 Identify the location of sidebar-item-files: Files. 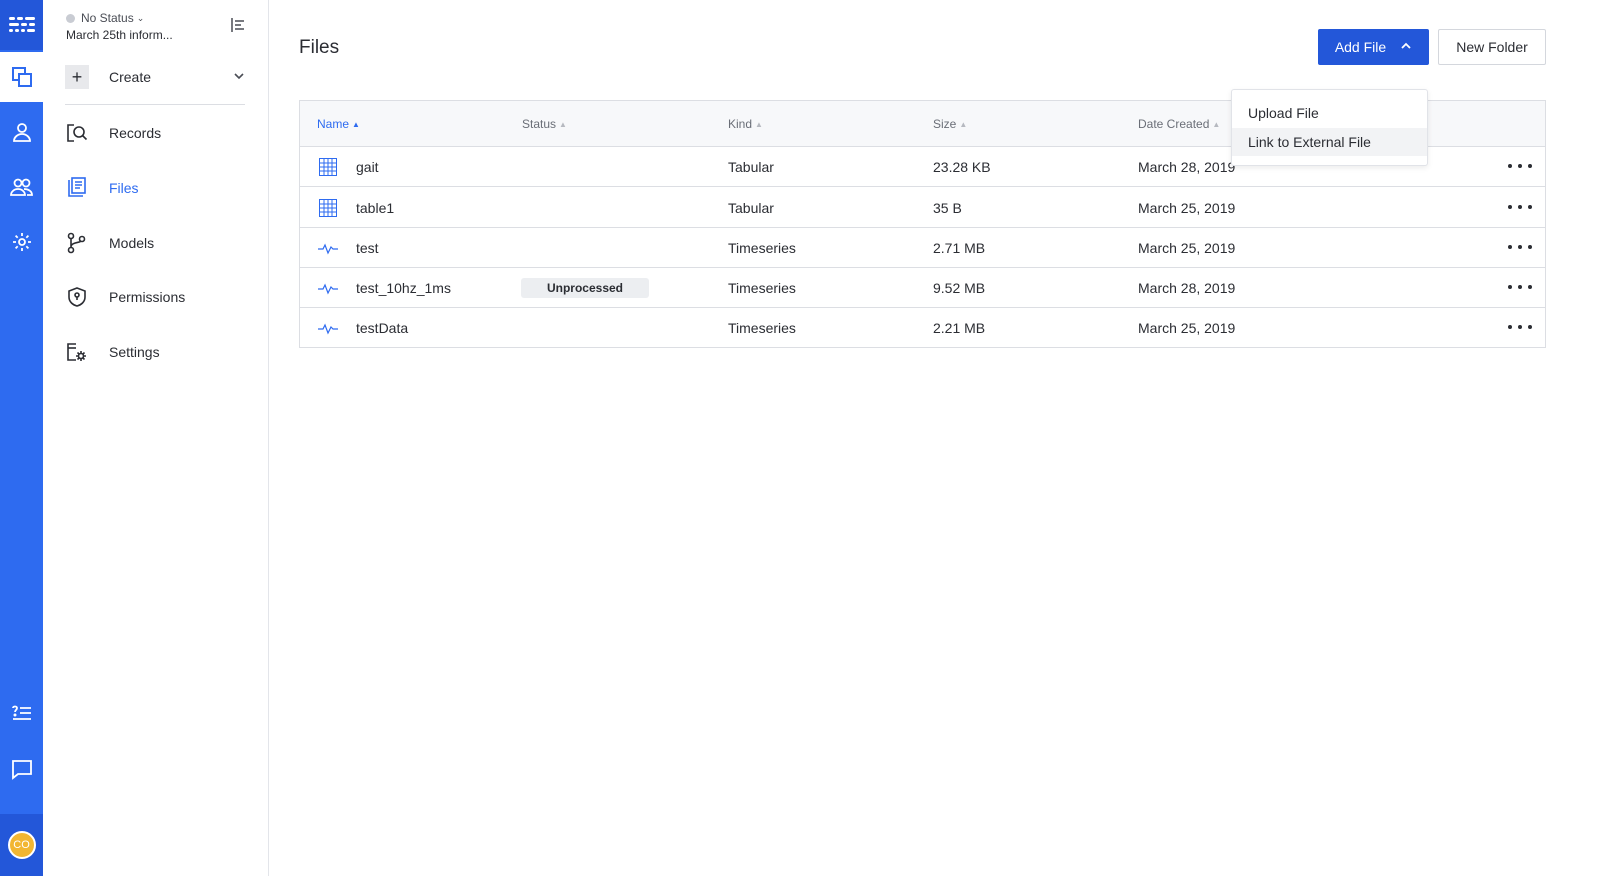
(155, 188).